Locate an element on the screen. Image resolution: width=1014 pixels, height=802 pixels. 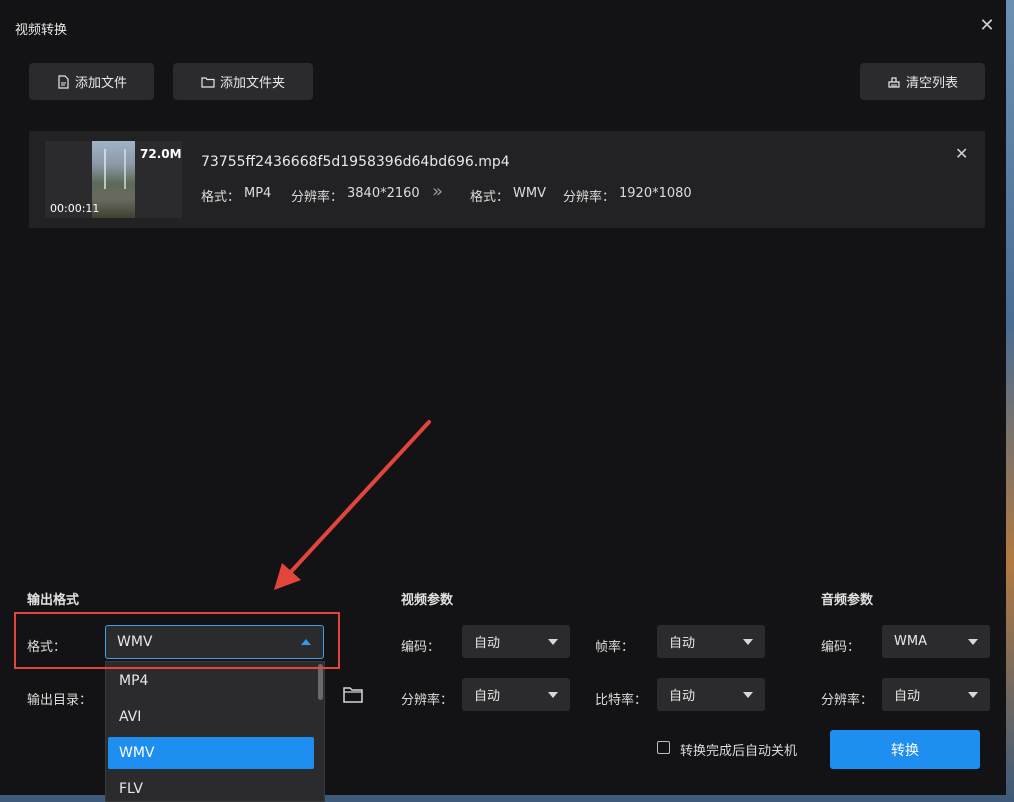
file-name: 73755ff2436668f5d1958396d64bd696.mp4 is located at coordinates (355, 162).